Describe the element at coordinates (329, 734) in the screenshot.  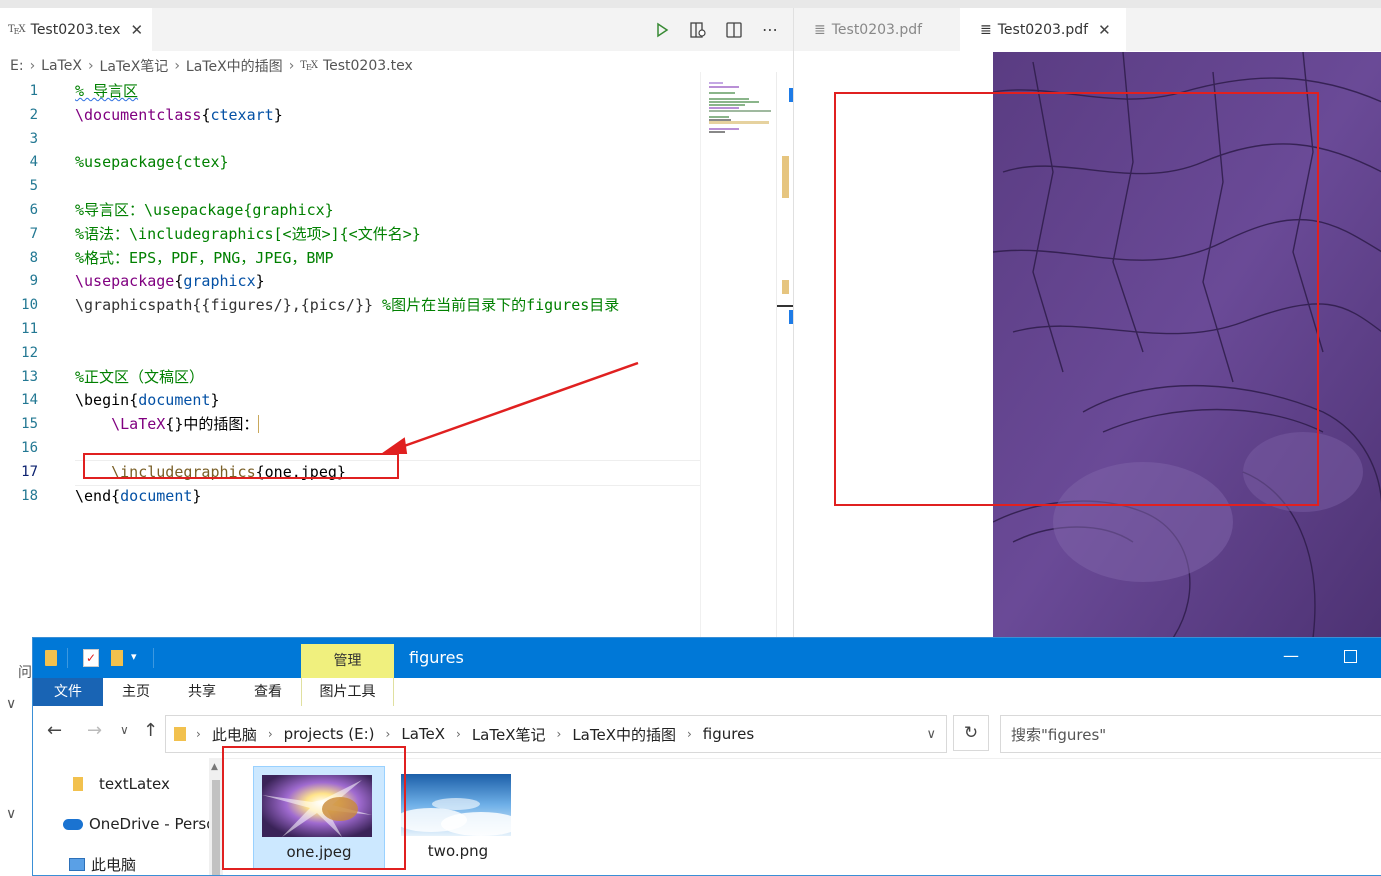
I see `address-segment: projects (E:)` at that location.